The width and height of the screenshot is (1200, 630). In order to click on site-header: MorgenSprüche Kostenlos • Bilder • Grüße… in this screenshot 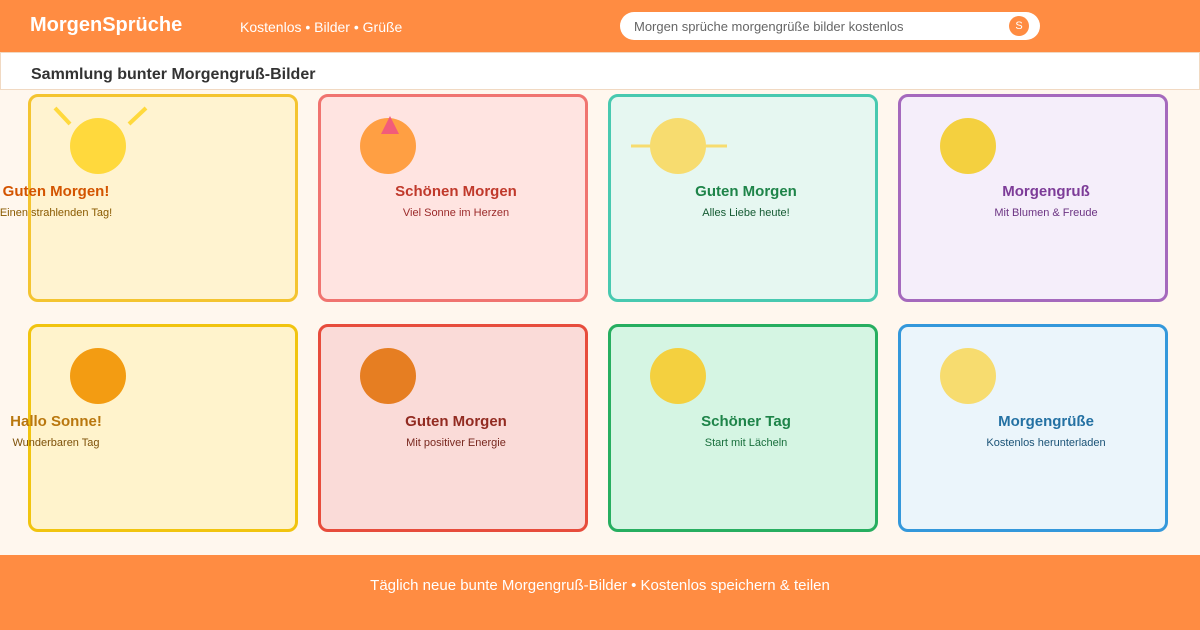, I will do `click(600, 26)`.